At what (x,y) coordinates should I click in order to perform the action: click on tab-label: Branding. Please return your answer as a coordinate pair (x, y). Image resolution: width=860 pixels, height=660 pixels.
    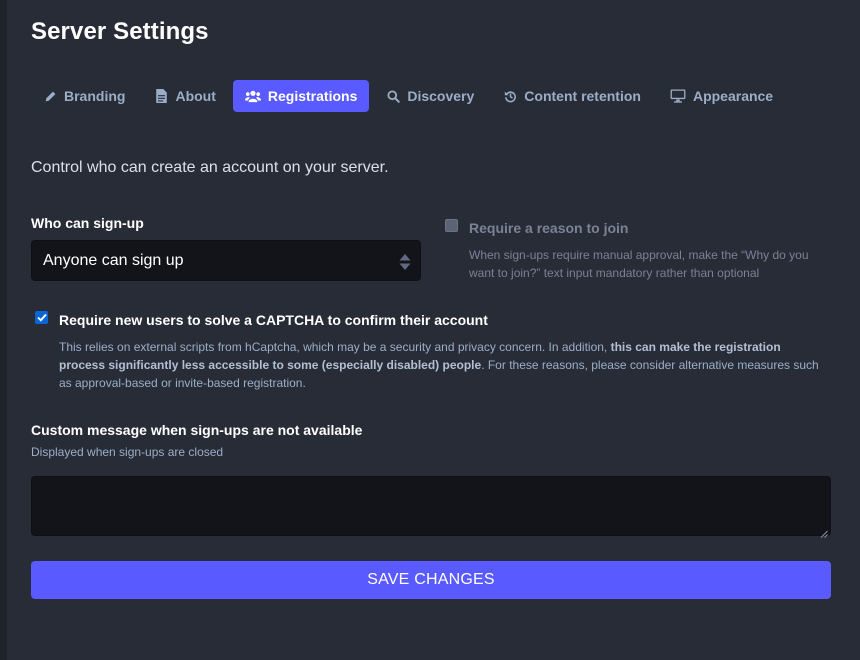
    Looking at the image, I should click on (95, 96).